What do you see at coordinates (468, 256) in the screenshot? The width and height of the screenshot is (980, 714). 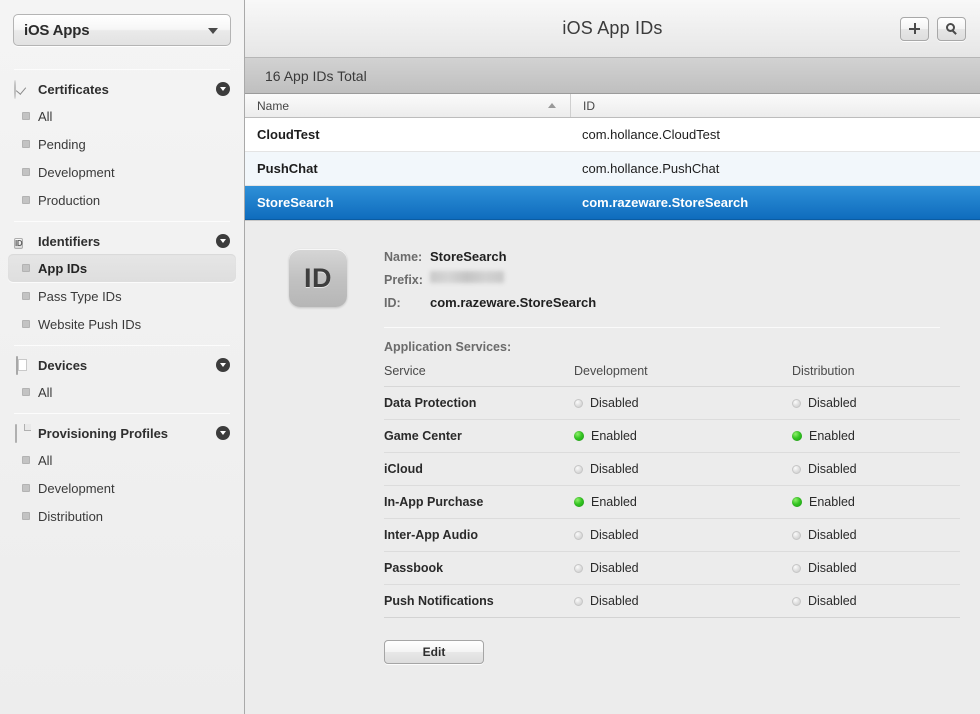 I see `detail-field-value: StoreSearch` at bounding box center [468, 256].